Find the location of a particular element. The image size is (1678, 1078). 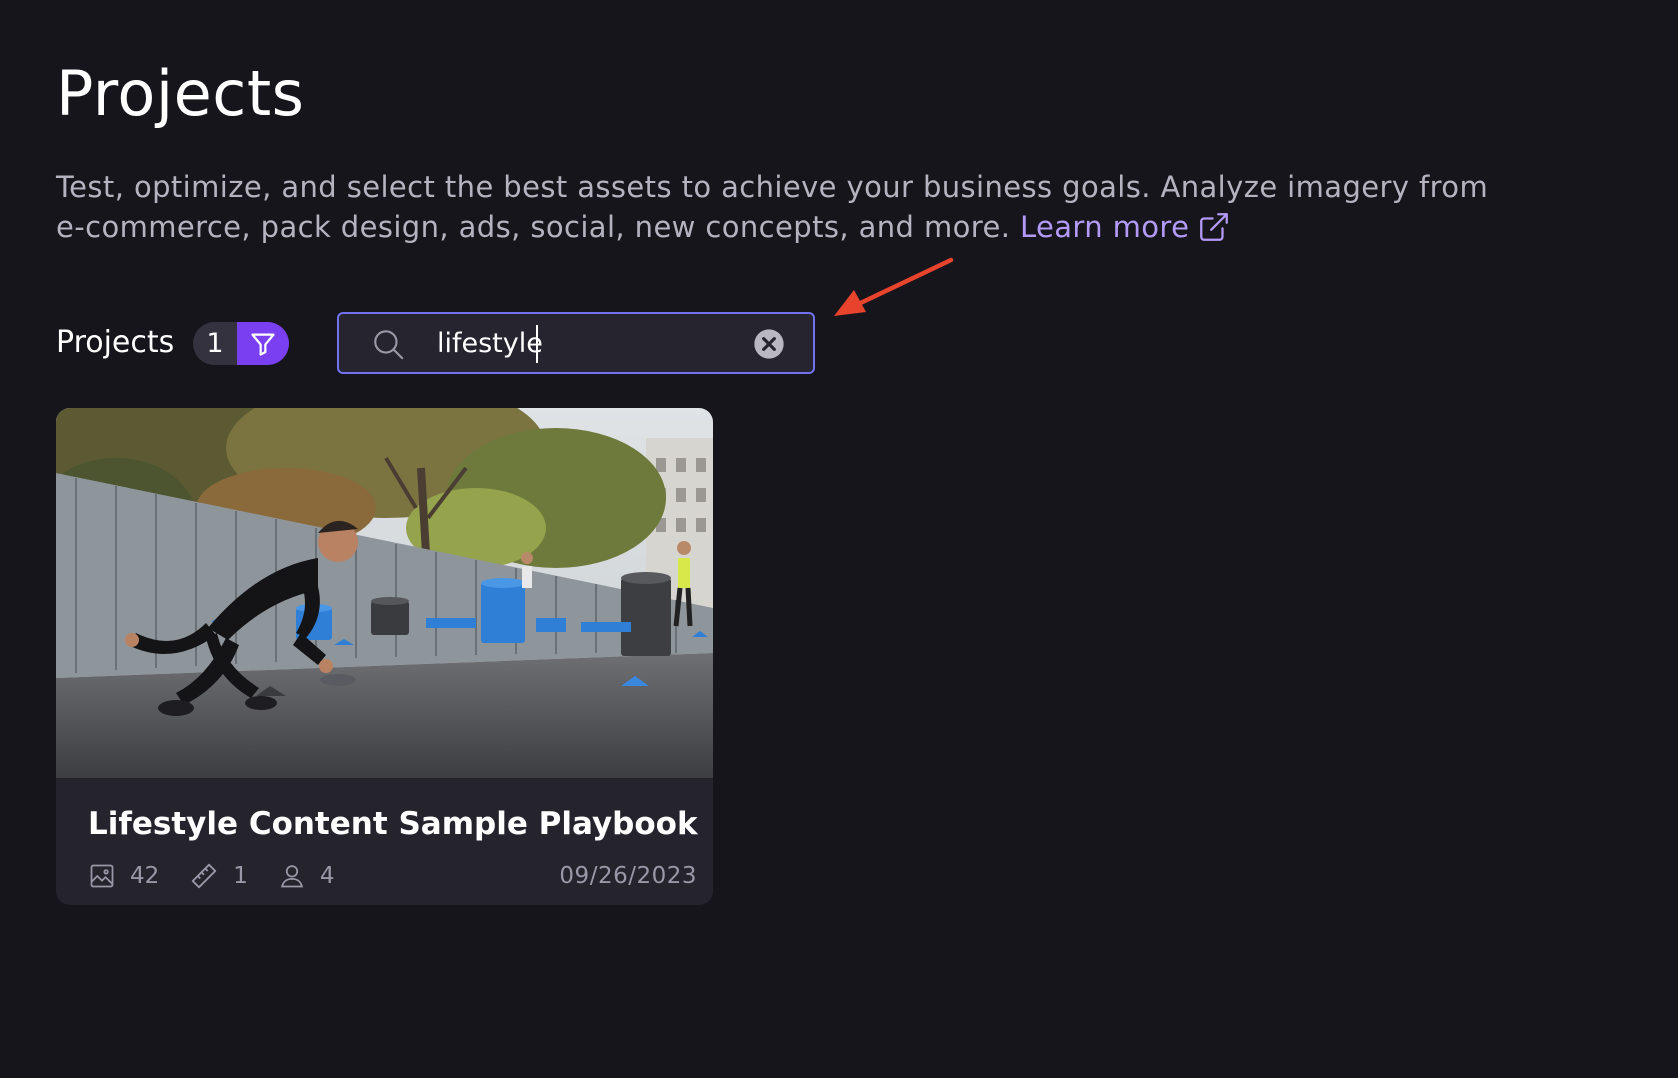

ruler-icon is located at coordinates (204, 876).